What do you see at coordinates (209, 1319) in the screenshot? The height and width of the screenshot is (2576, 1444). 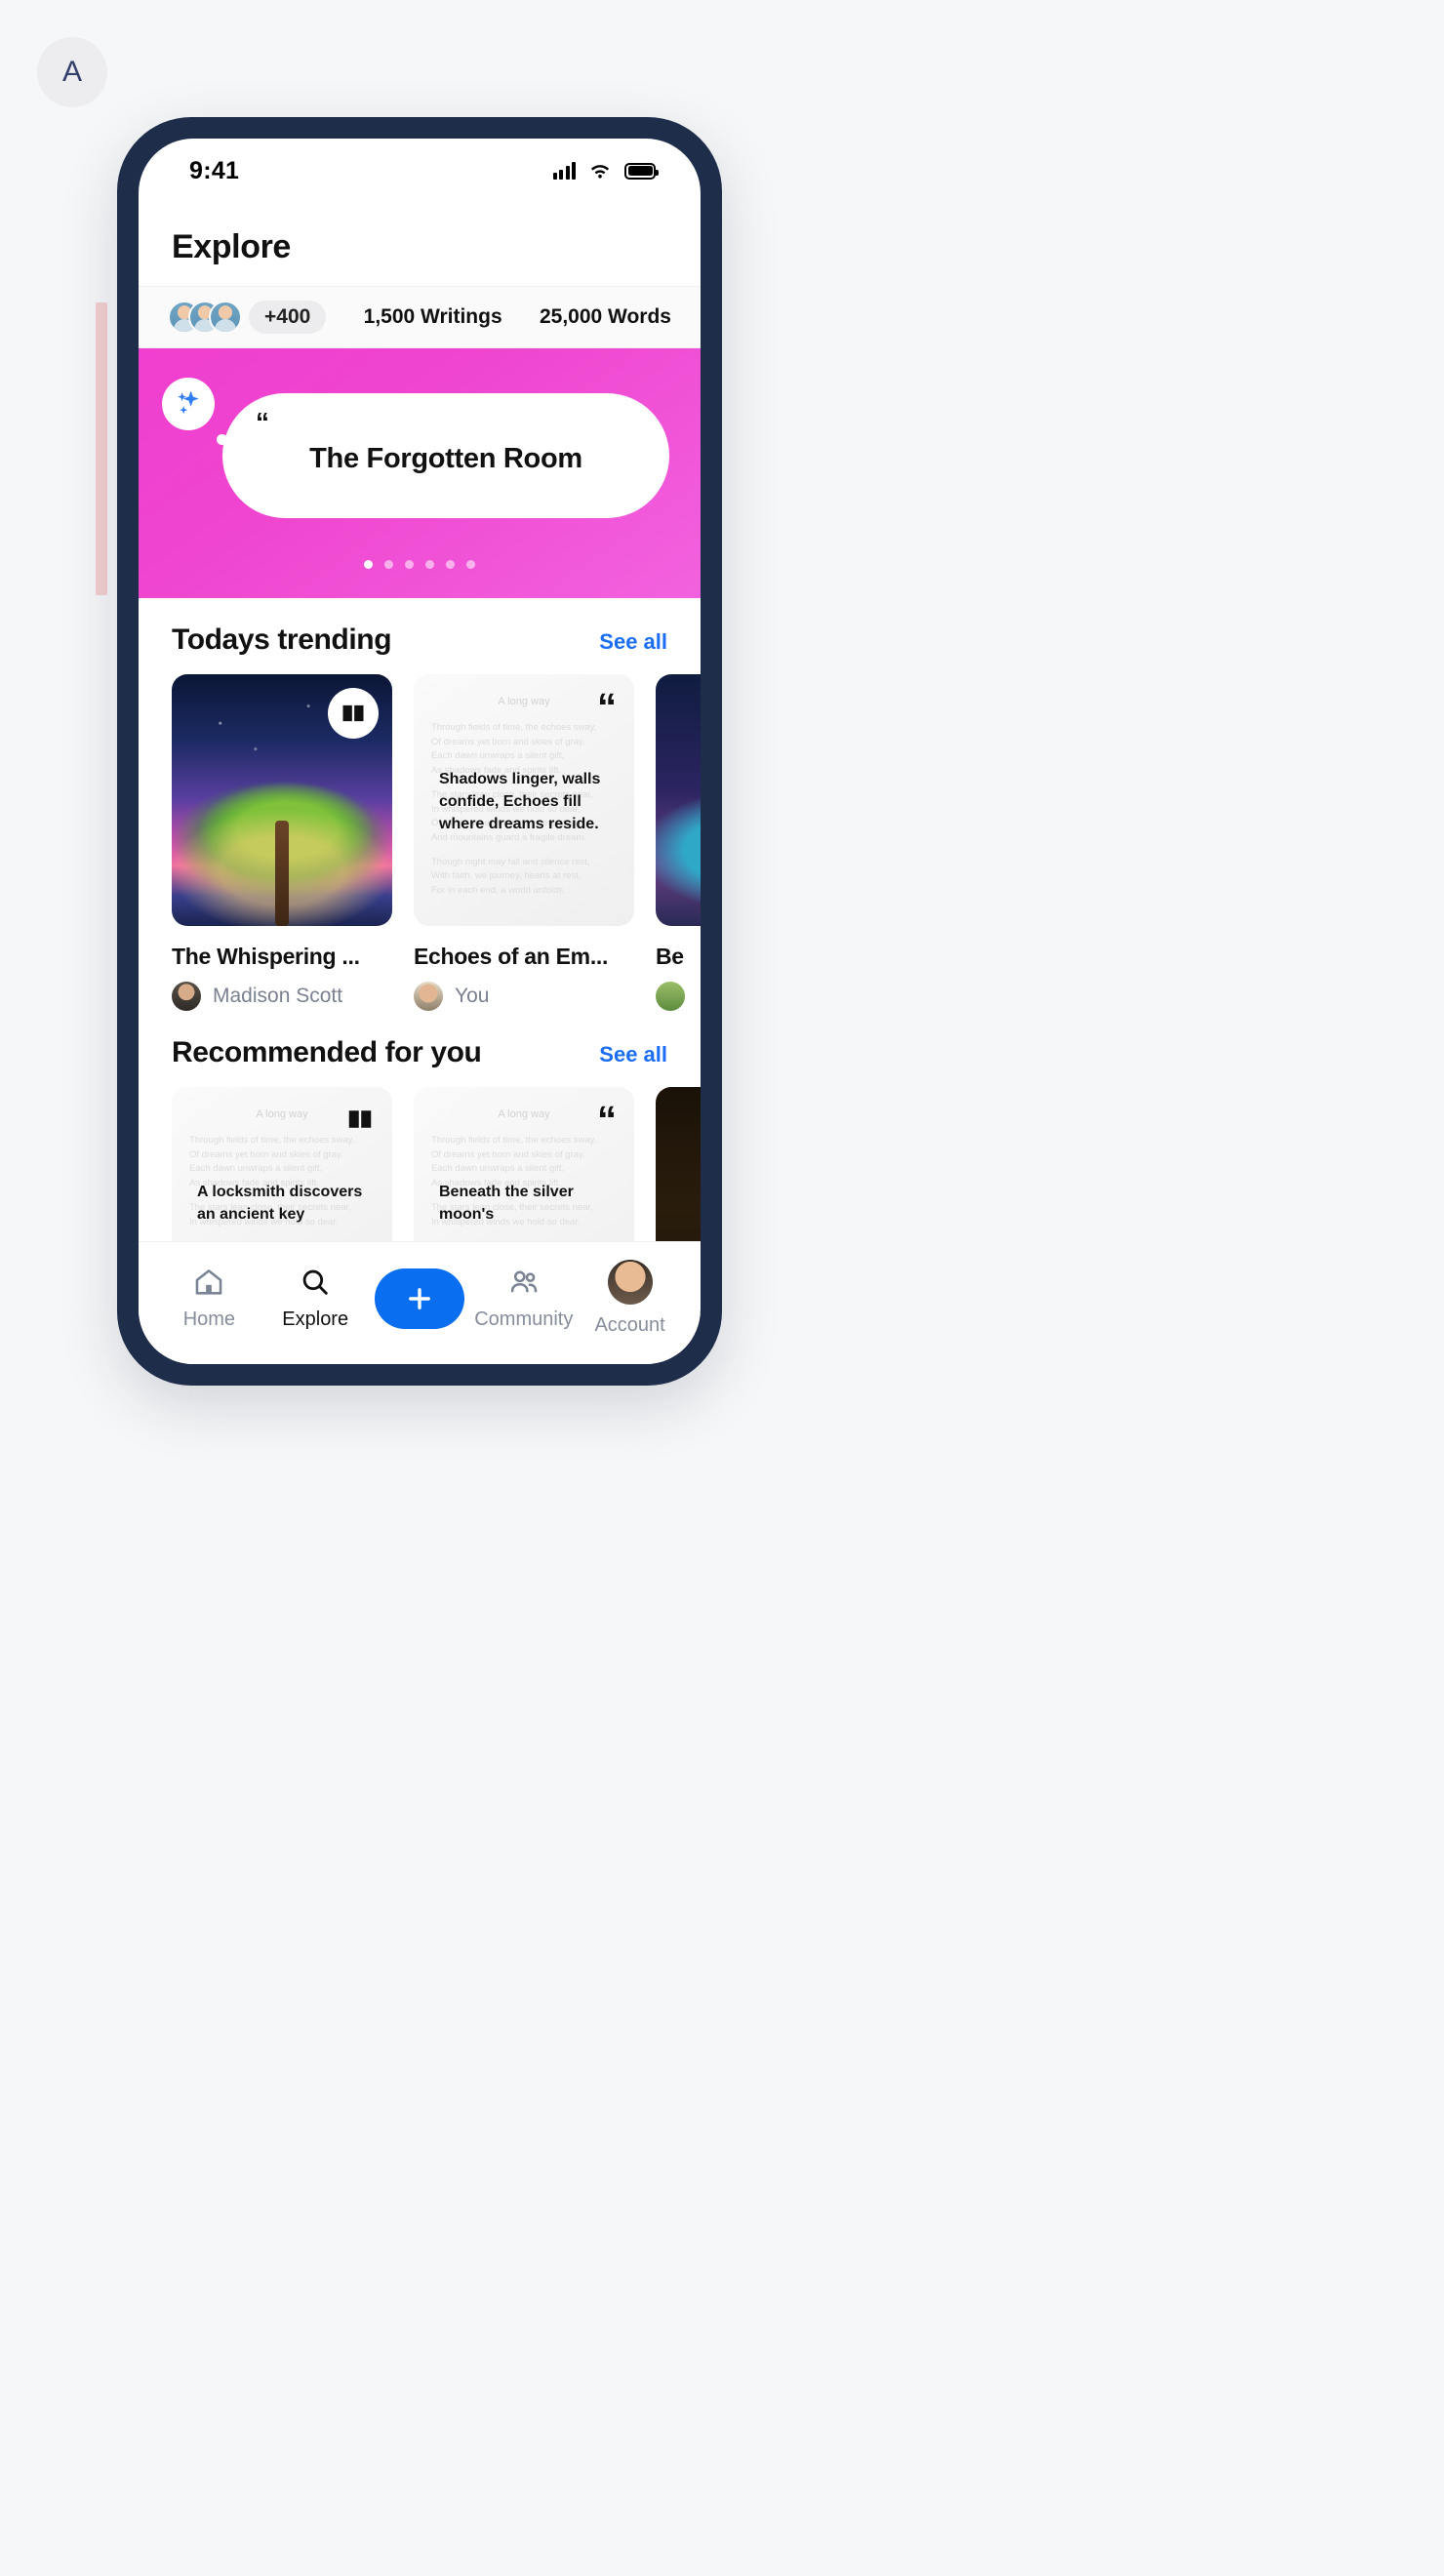 I see `tab-label: Home` at bounding box center [209, 1319].